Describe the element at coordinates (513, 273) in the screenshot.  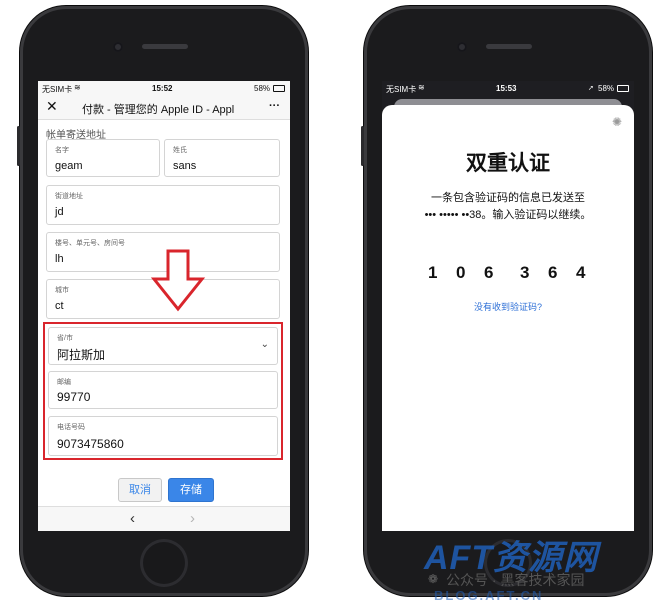
I see `verification-code: 1 0 6 3 6 4` at that location.